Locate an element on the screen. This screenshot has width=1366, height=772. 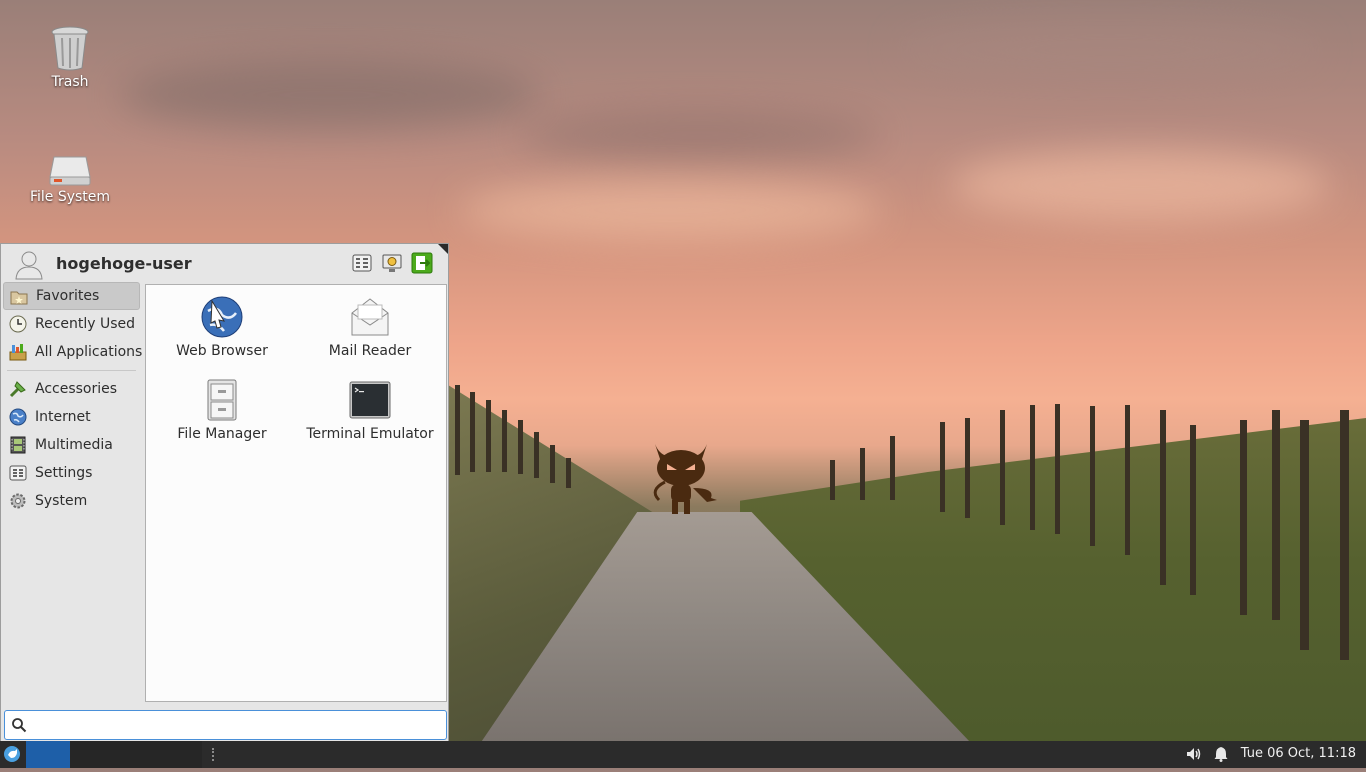
star-folder-icon is located at coordinates (19, 298).